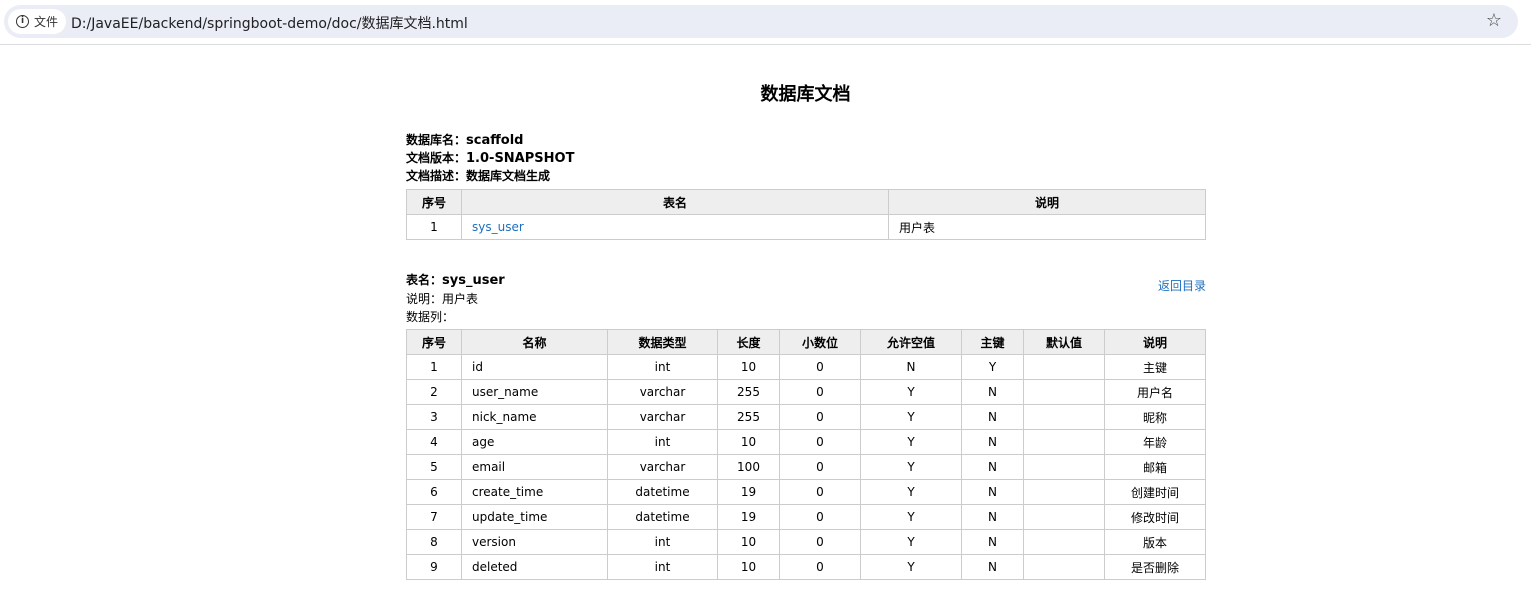 The width and height of the screenshot is (1531, 593). I want to click on cell: 用户名, so click(1155, 392).